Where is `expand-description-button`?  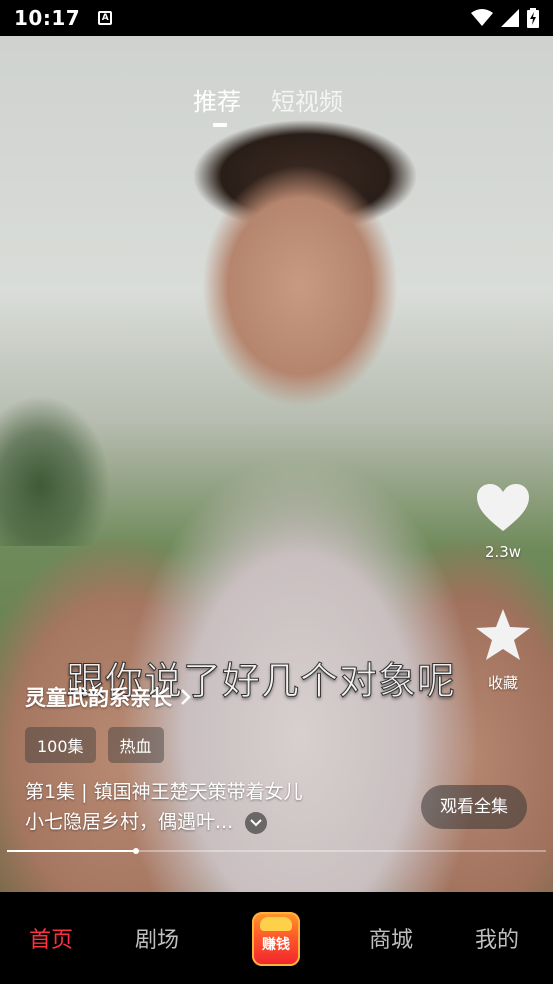 expand-description-button is located at coordinates (256, 822).